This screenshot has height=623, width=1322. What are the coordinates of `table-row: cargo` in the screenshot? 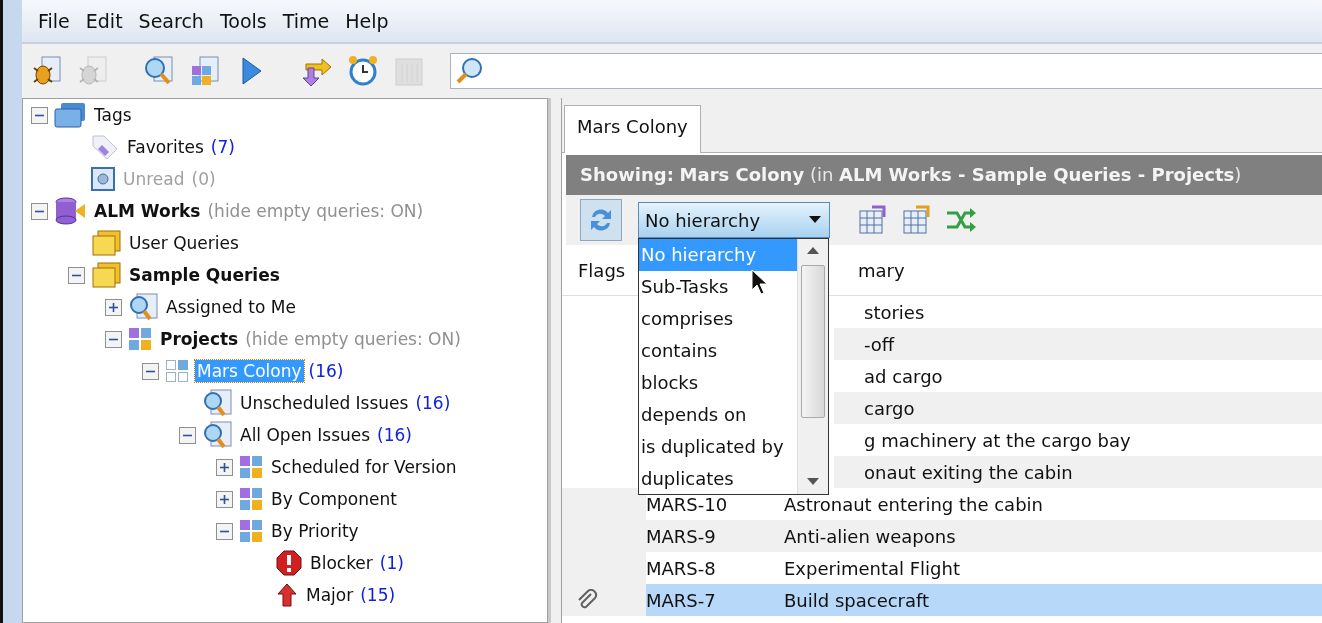 It's located at (1078, 408).